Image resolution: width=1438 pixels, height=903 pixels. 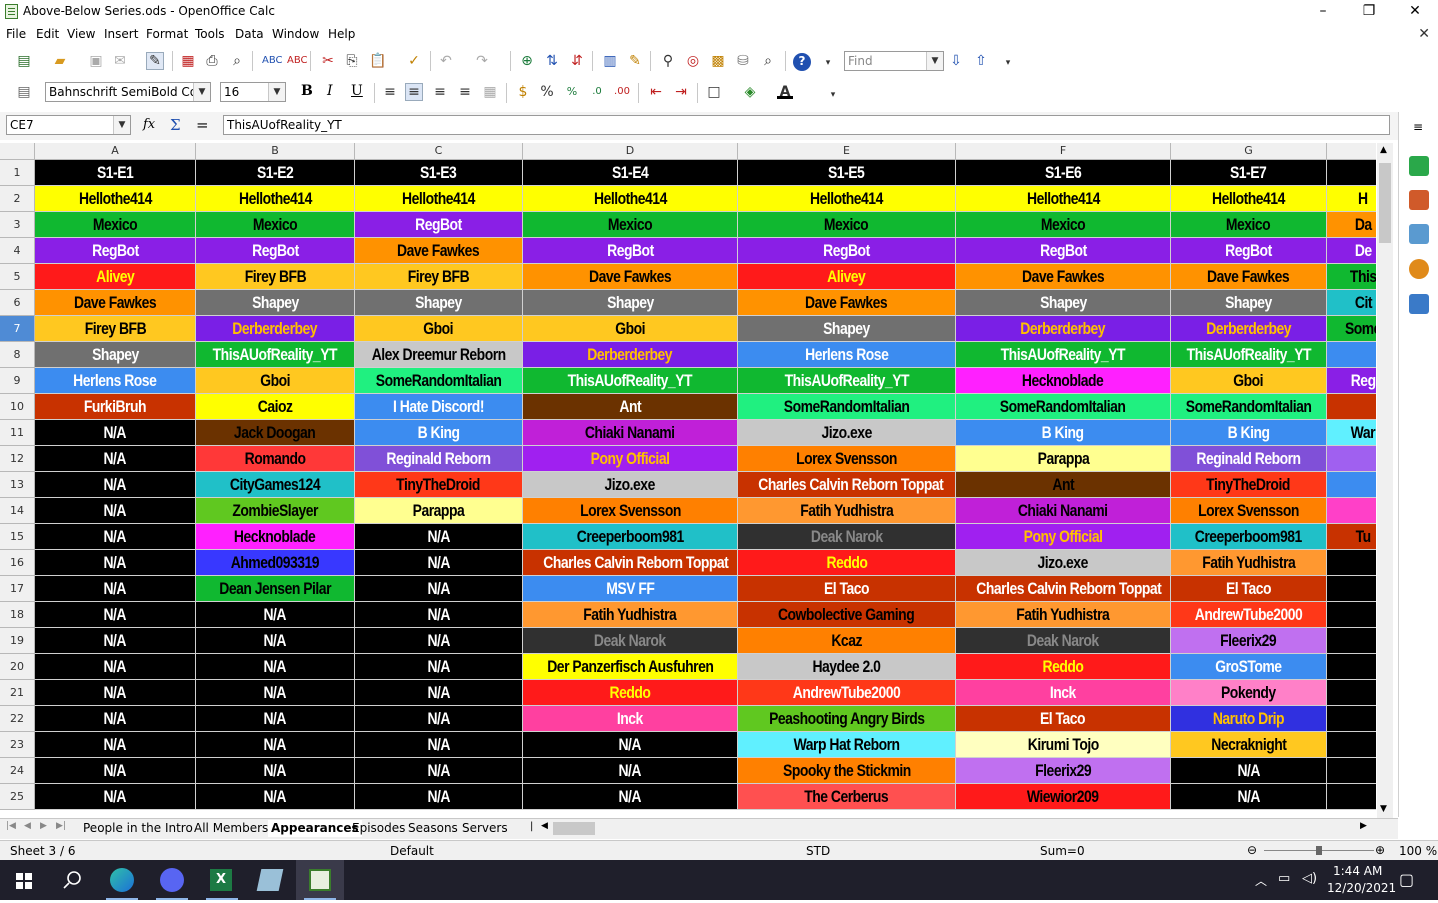 I want to click on row-header: 12, so click(x=17, y=459).